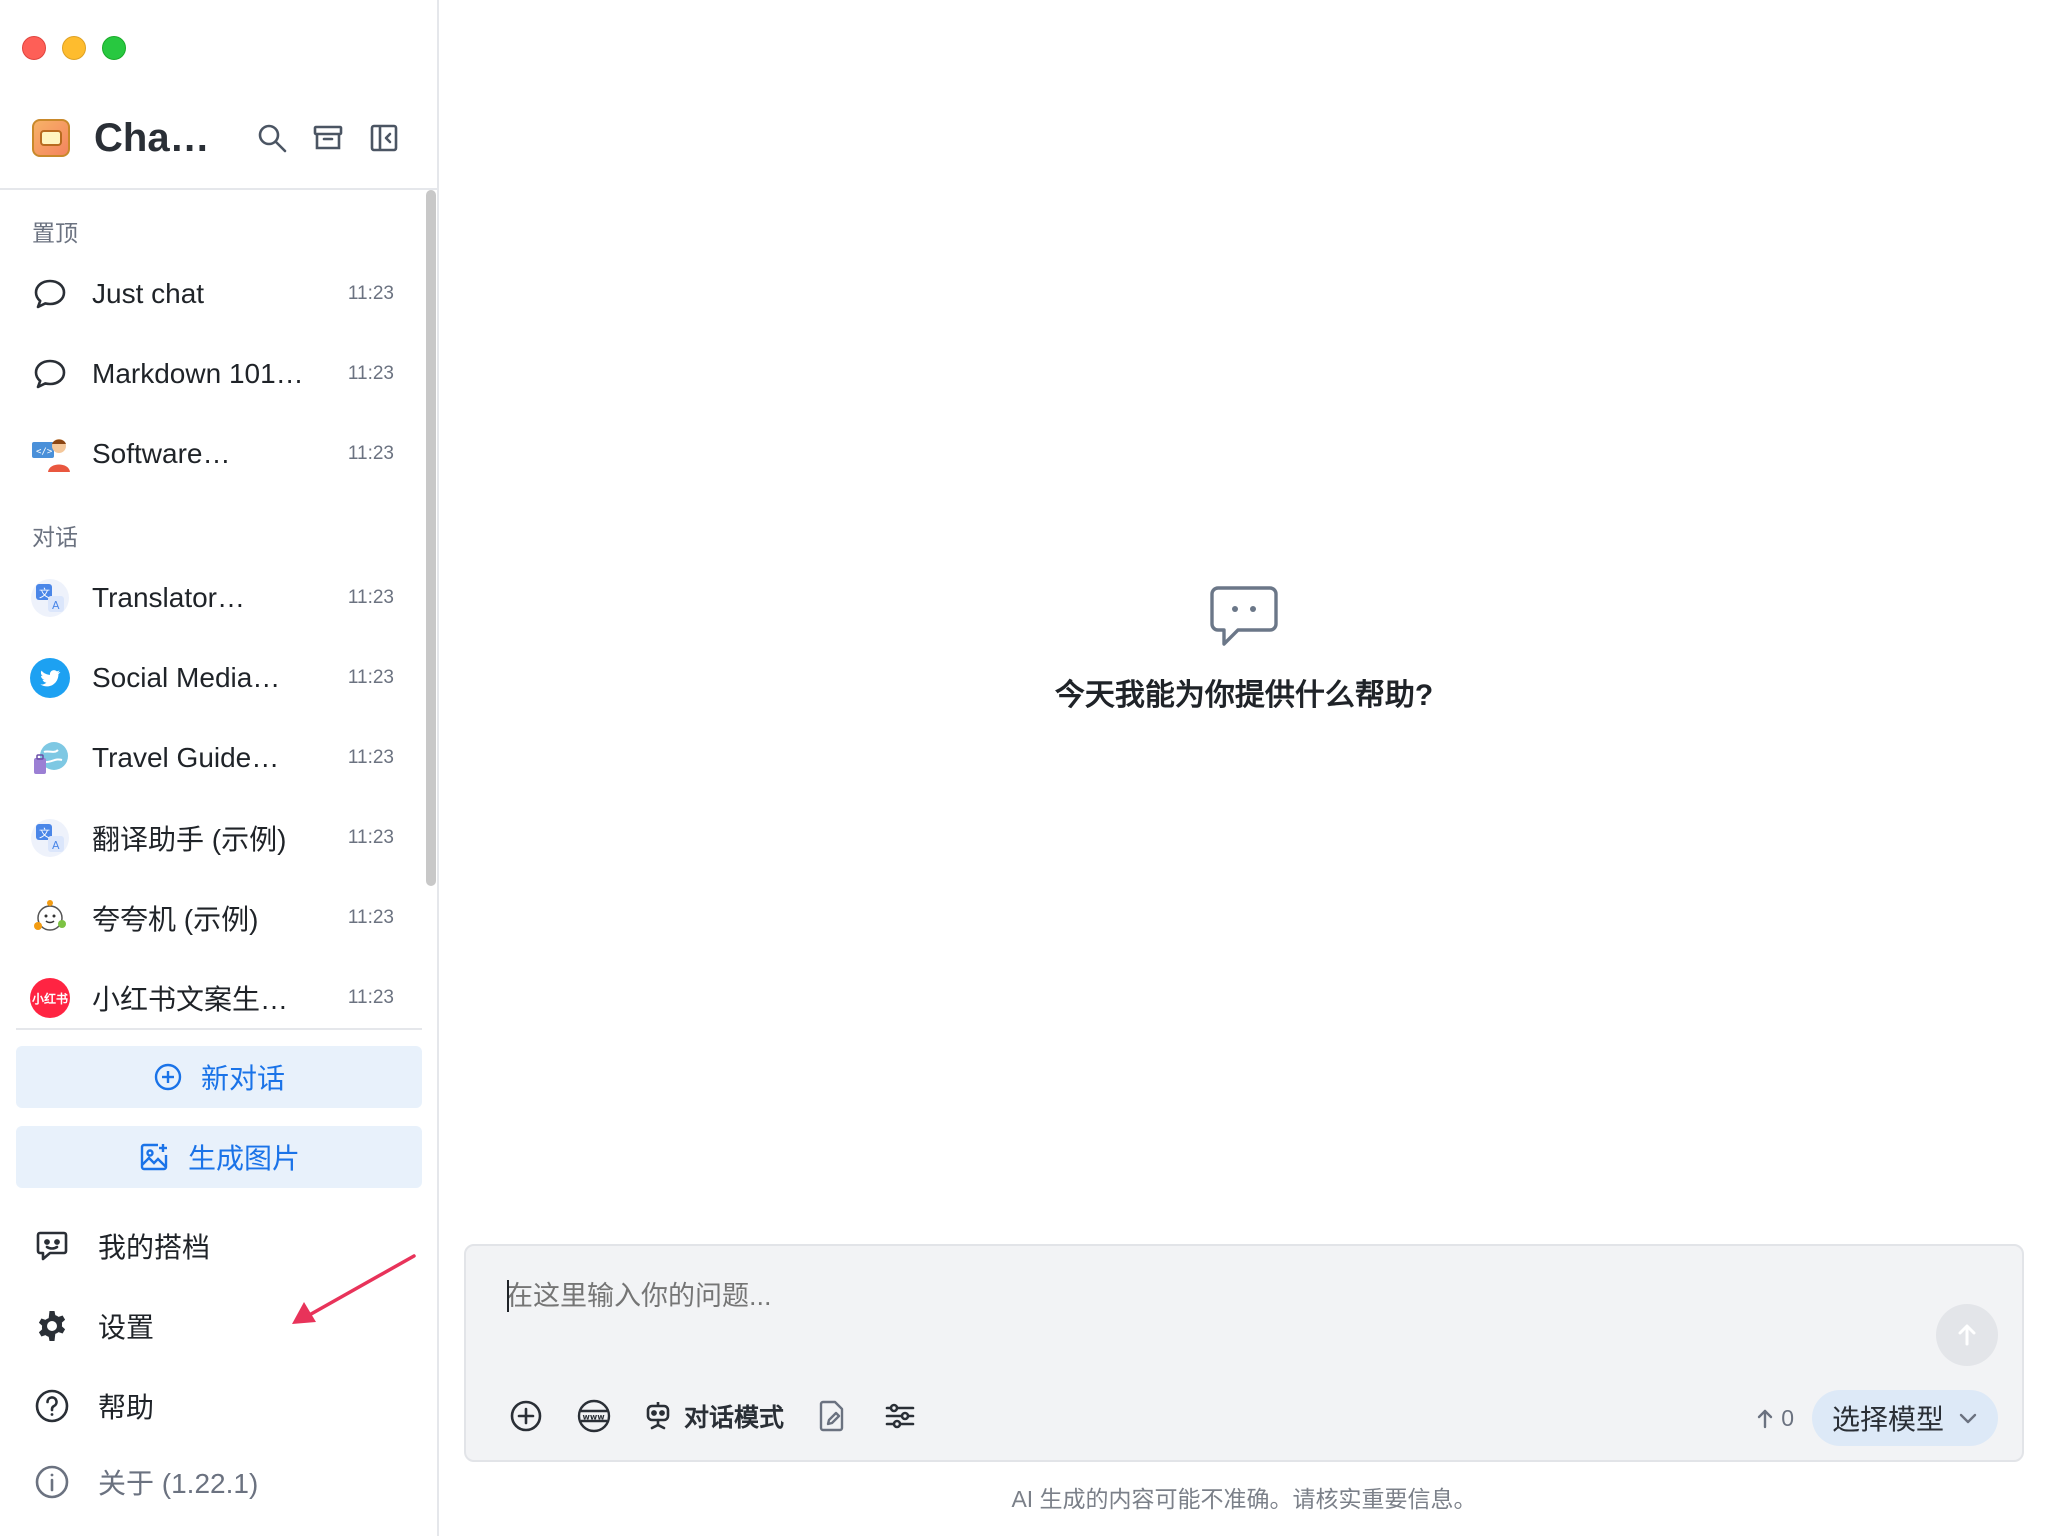 The width and height of the screenshot is (2048, 1536). What do you see at coordinates (1244, 695) in the screenshot?
I see `empty-state-title: 今天我能为你提供什么帮助?` at bounding box center [1244, 695].